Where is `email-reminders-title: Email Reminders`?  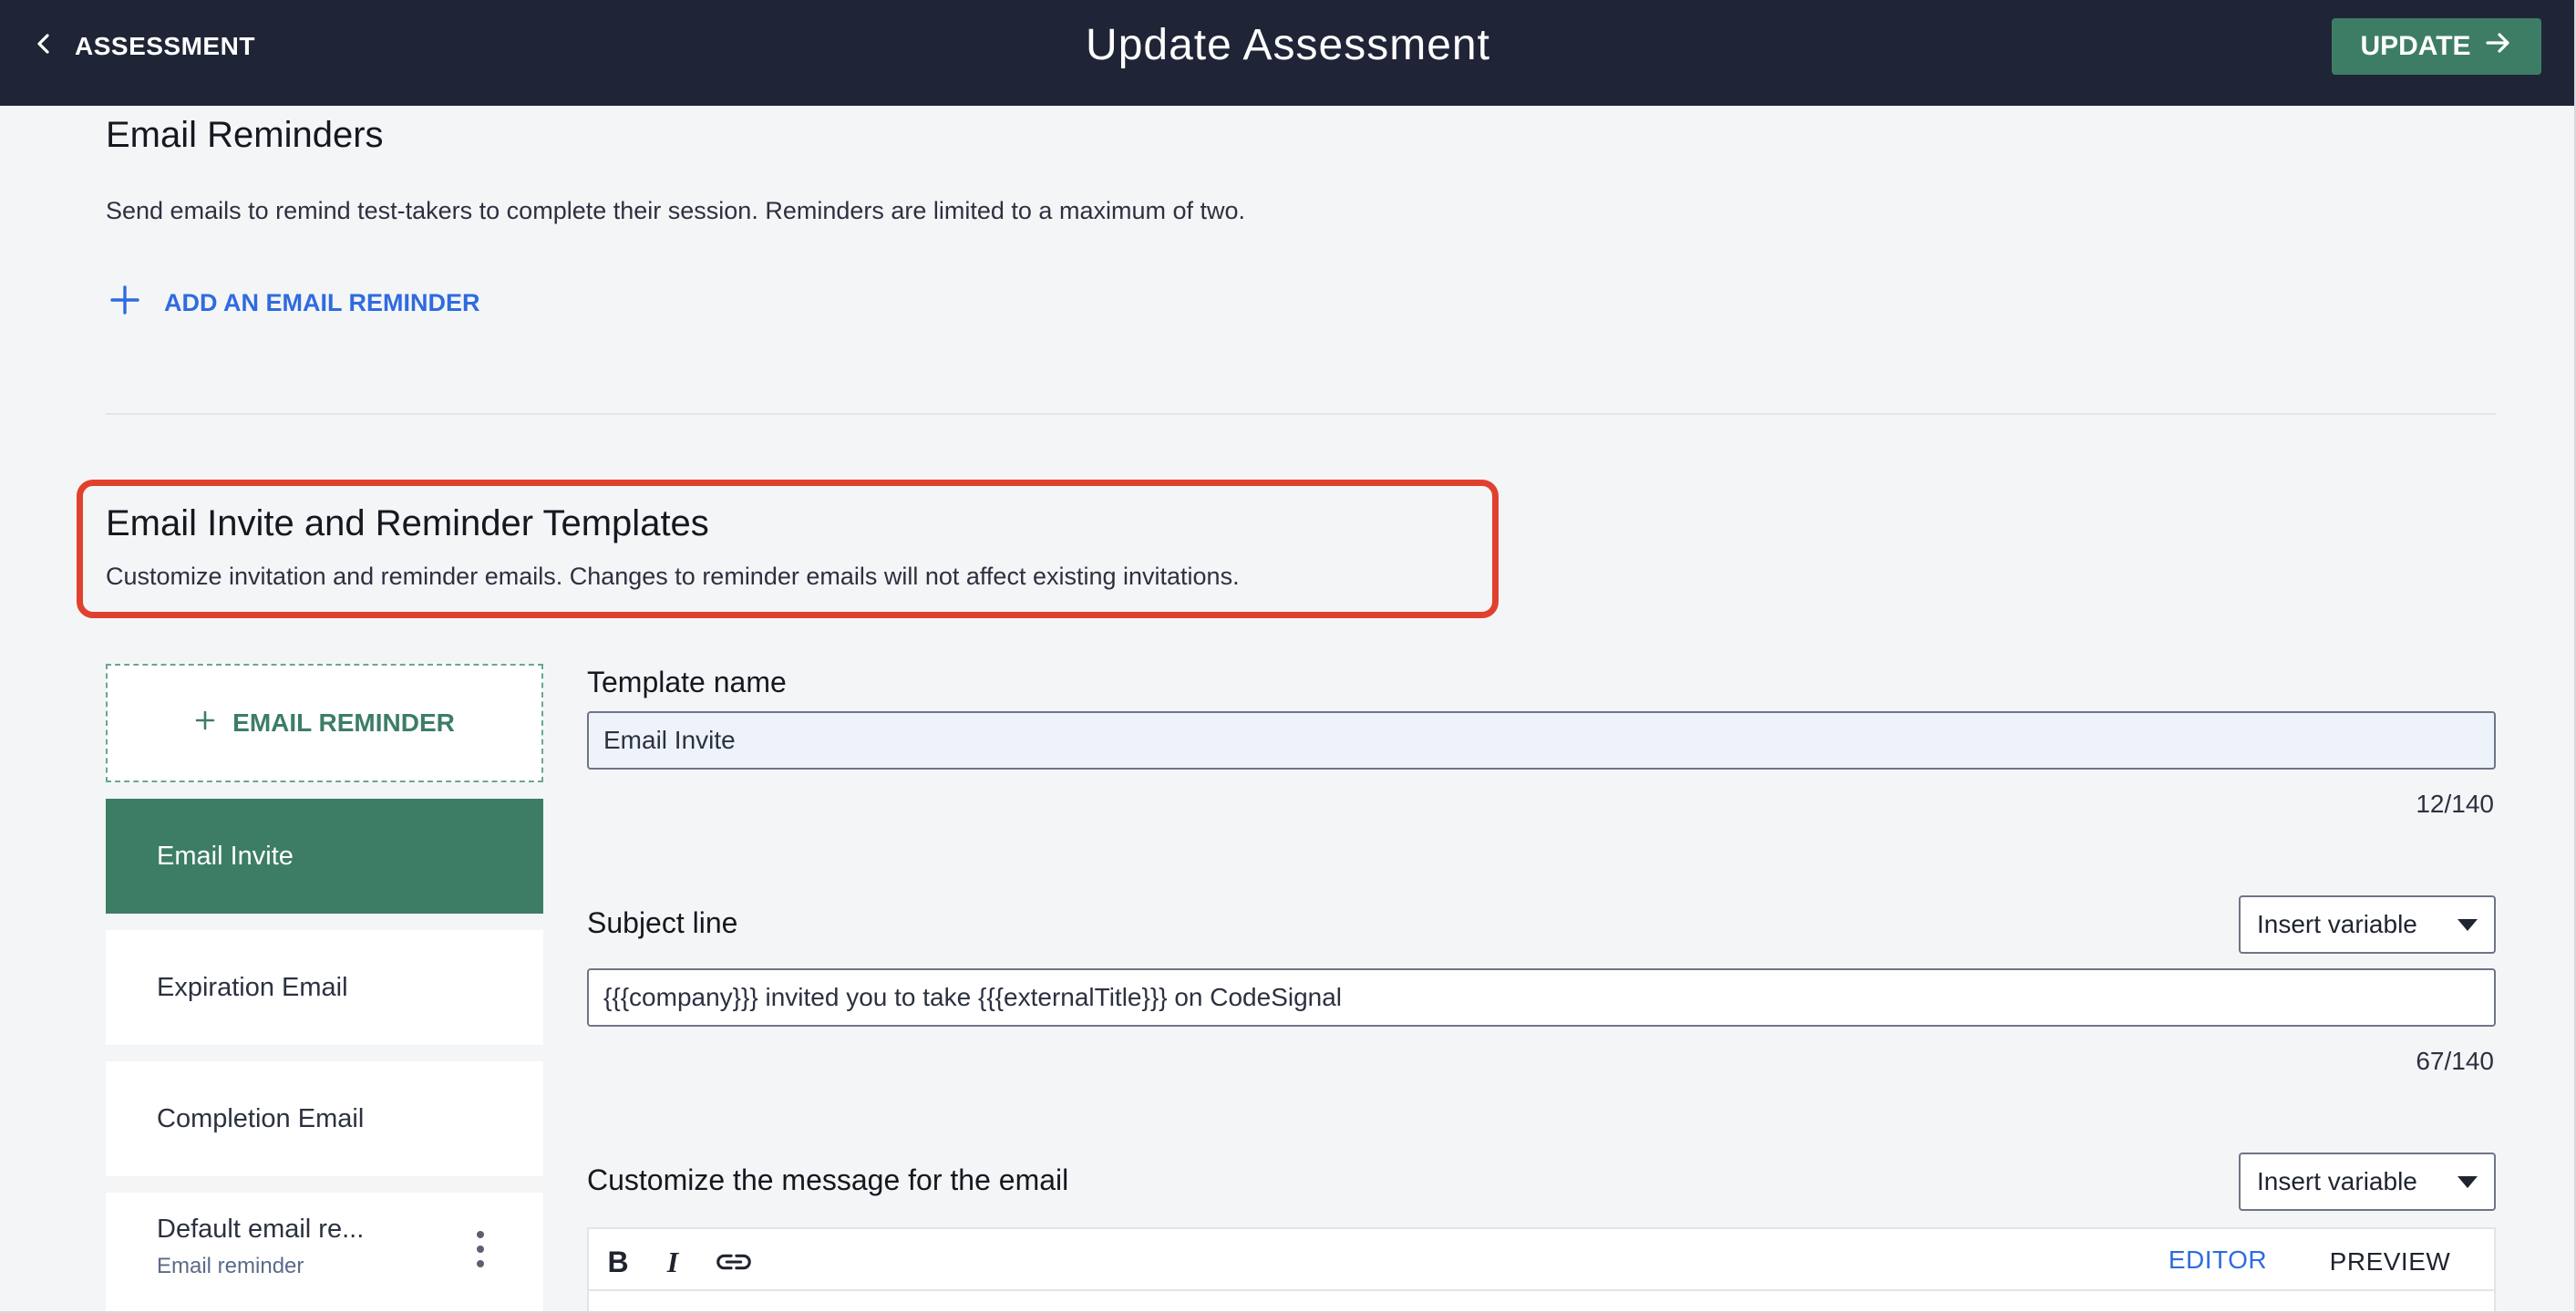
email-reminders-title: Email Reminders is located at coordinates (245, 135).